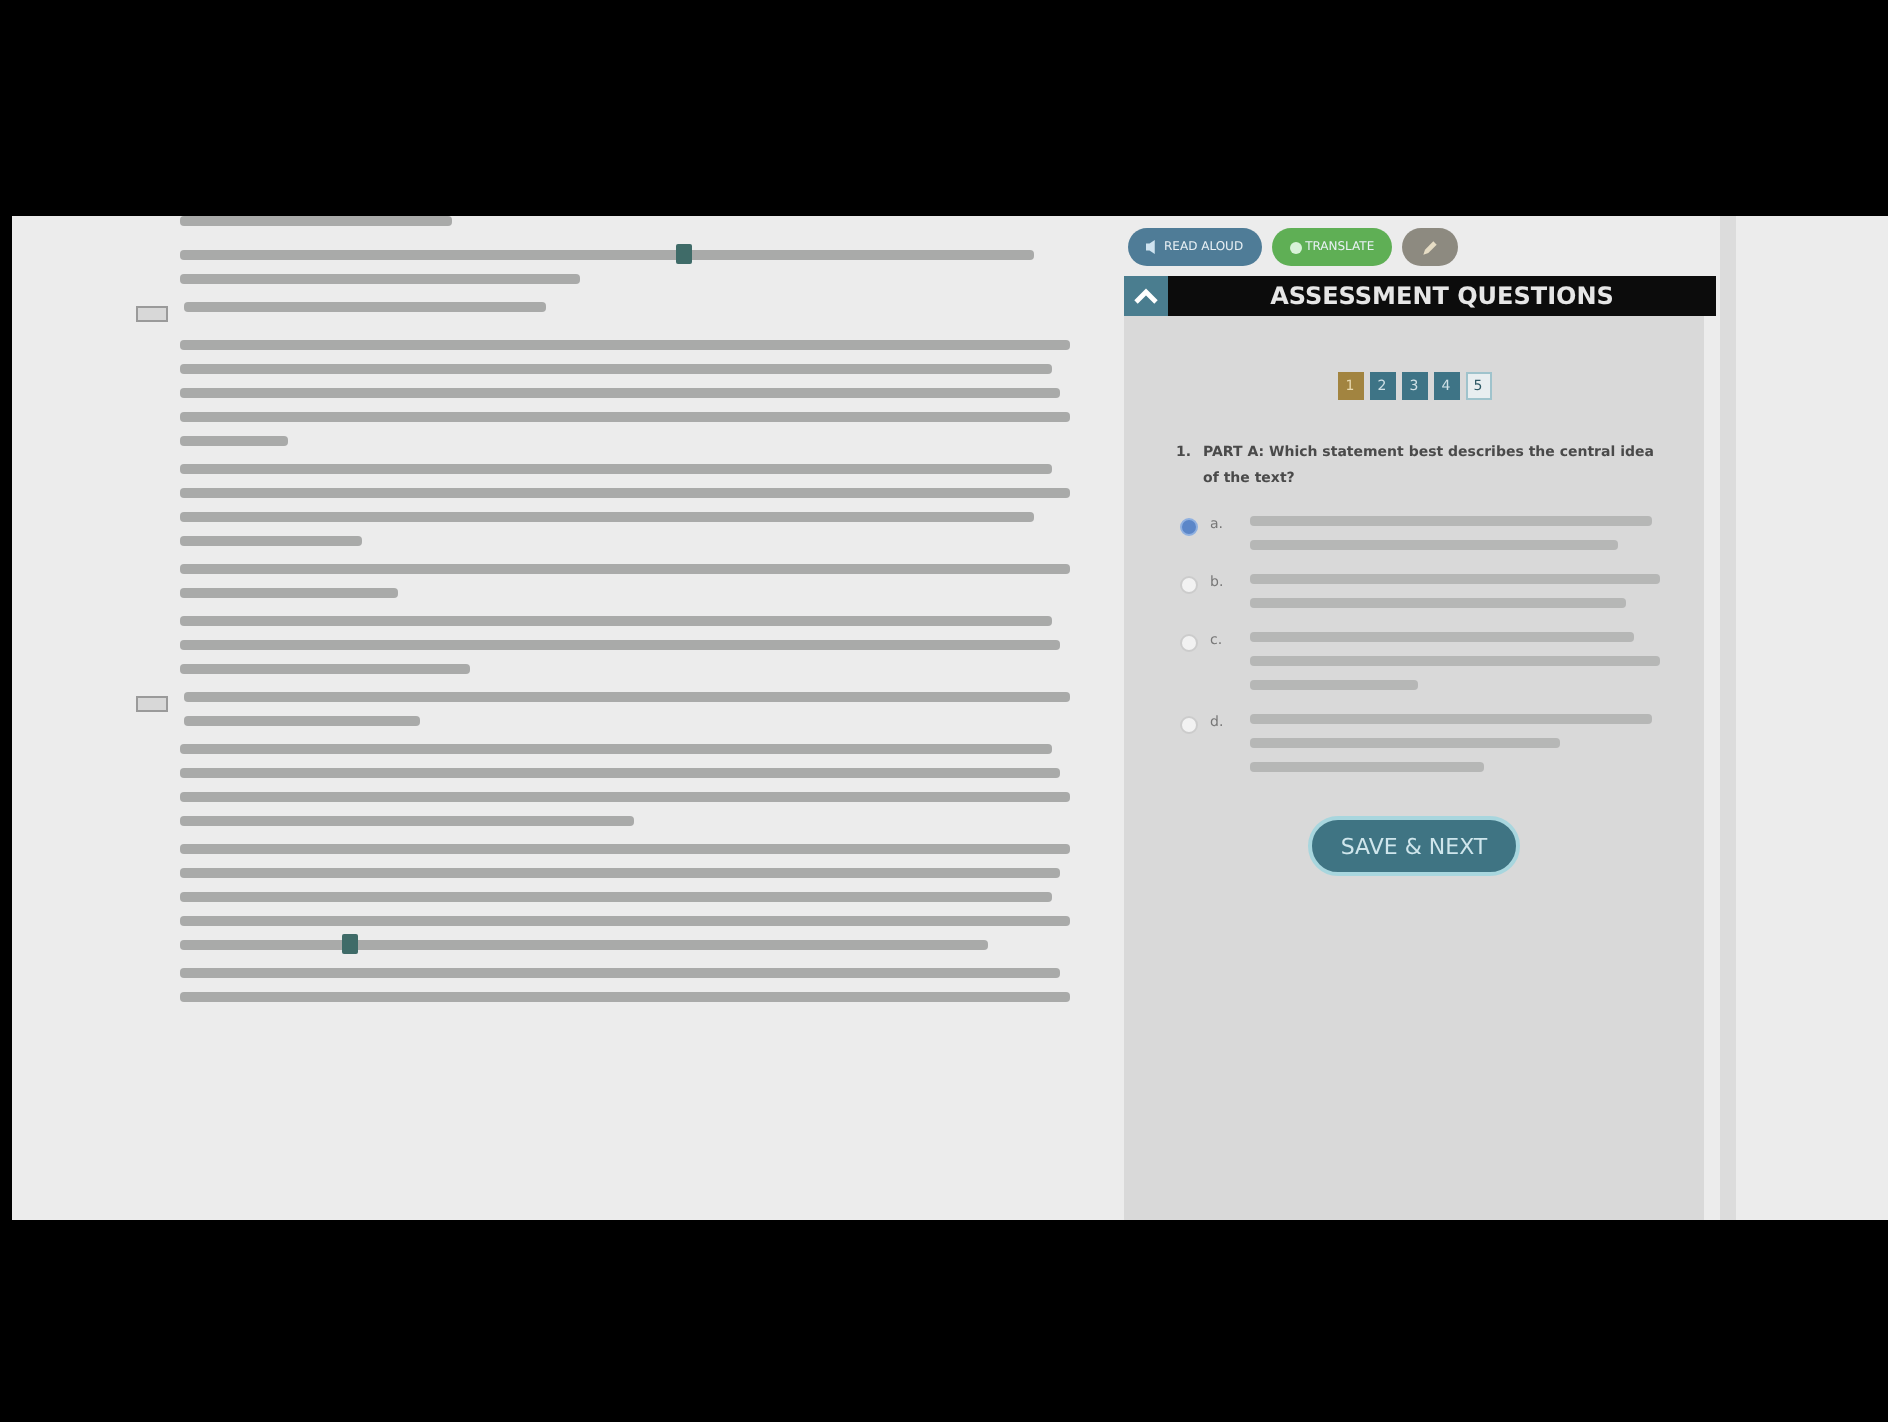  I want to click on collapse-button, so click(1146, 296).